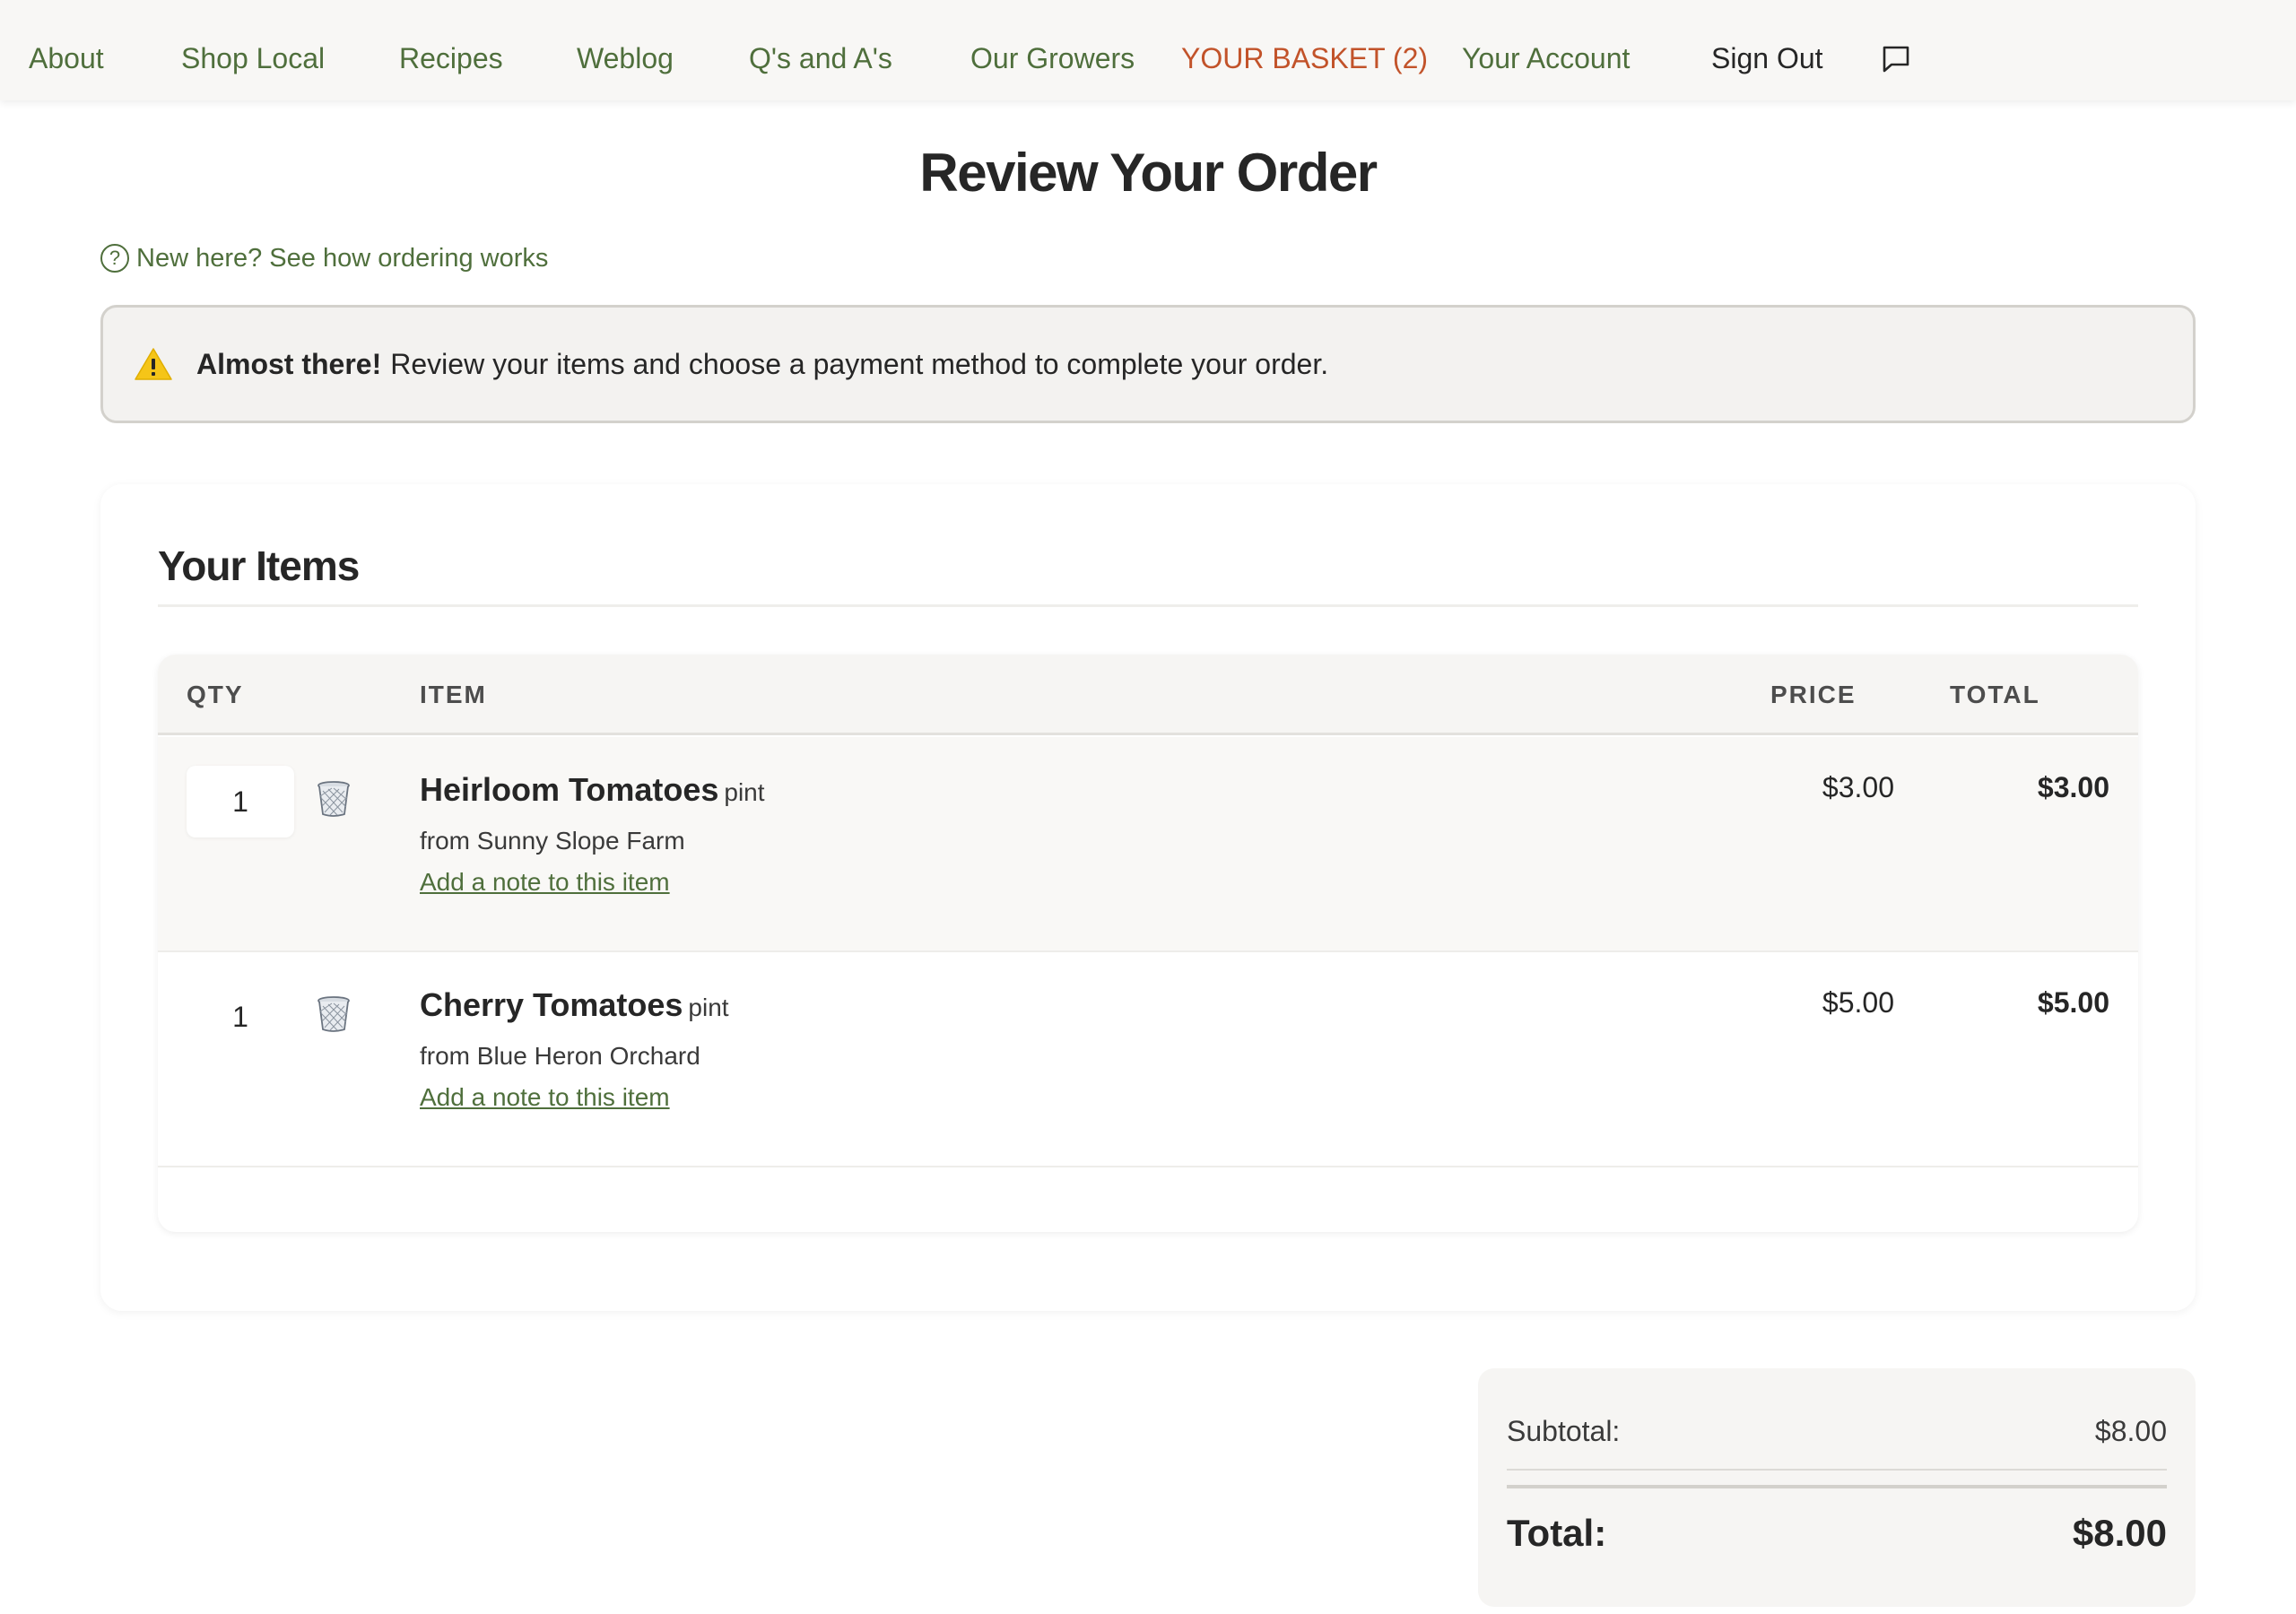  I want to click on total-label: Total:, so click(1557, 1533).